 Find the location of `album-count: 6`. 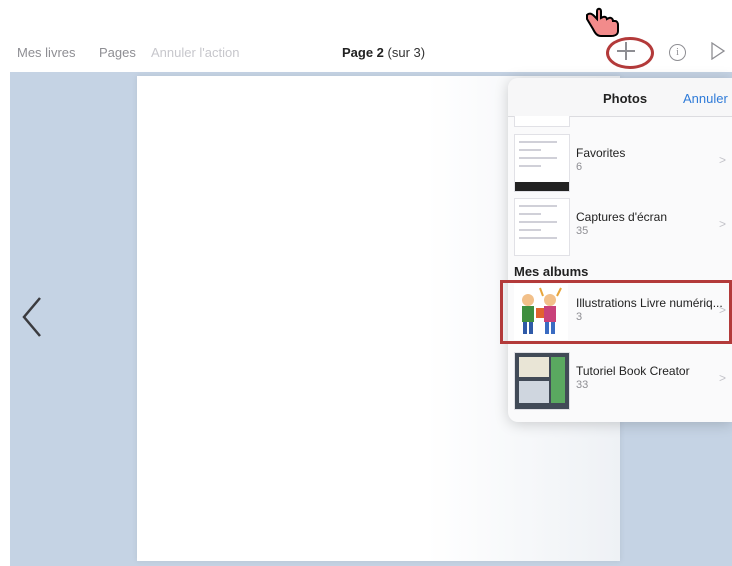

album-count: 6 is located at coordinates (579, 167).